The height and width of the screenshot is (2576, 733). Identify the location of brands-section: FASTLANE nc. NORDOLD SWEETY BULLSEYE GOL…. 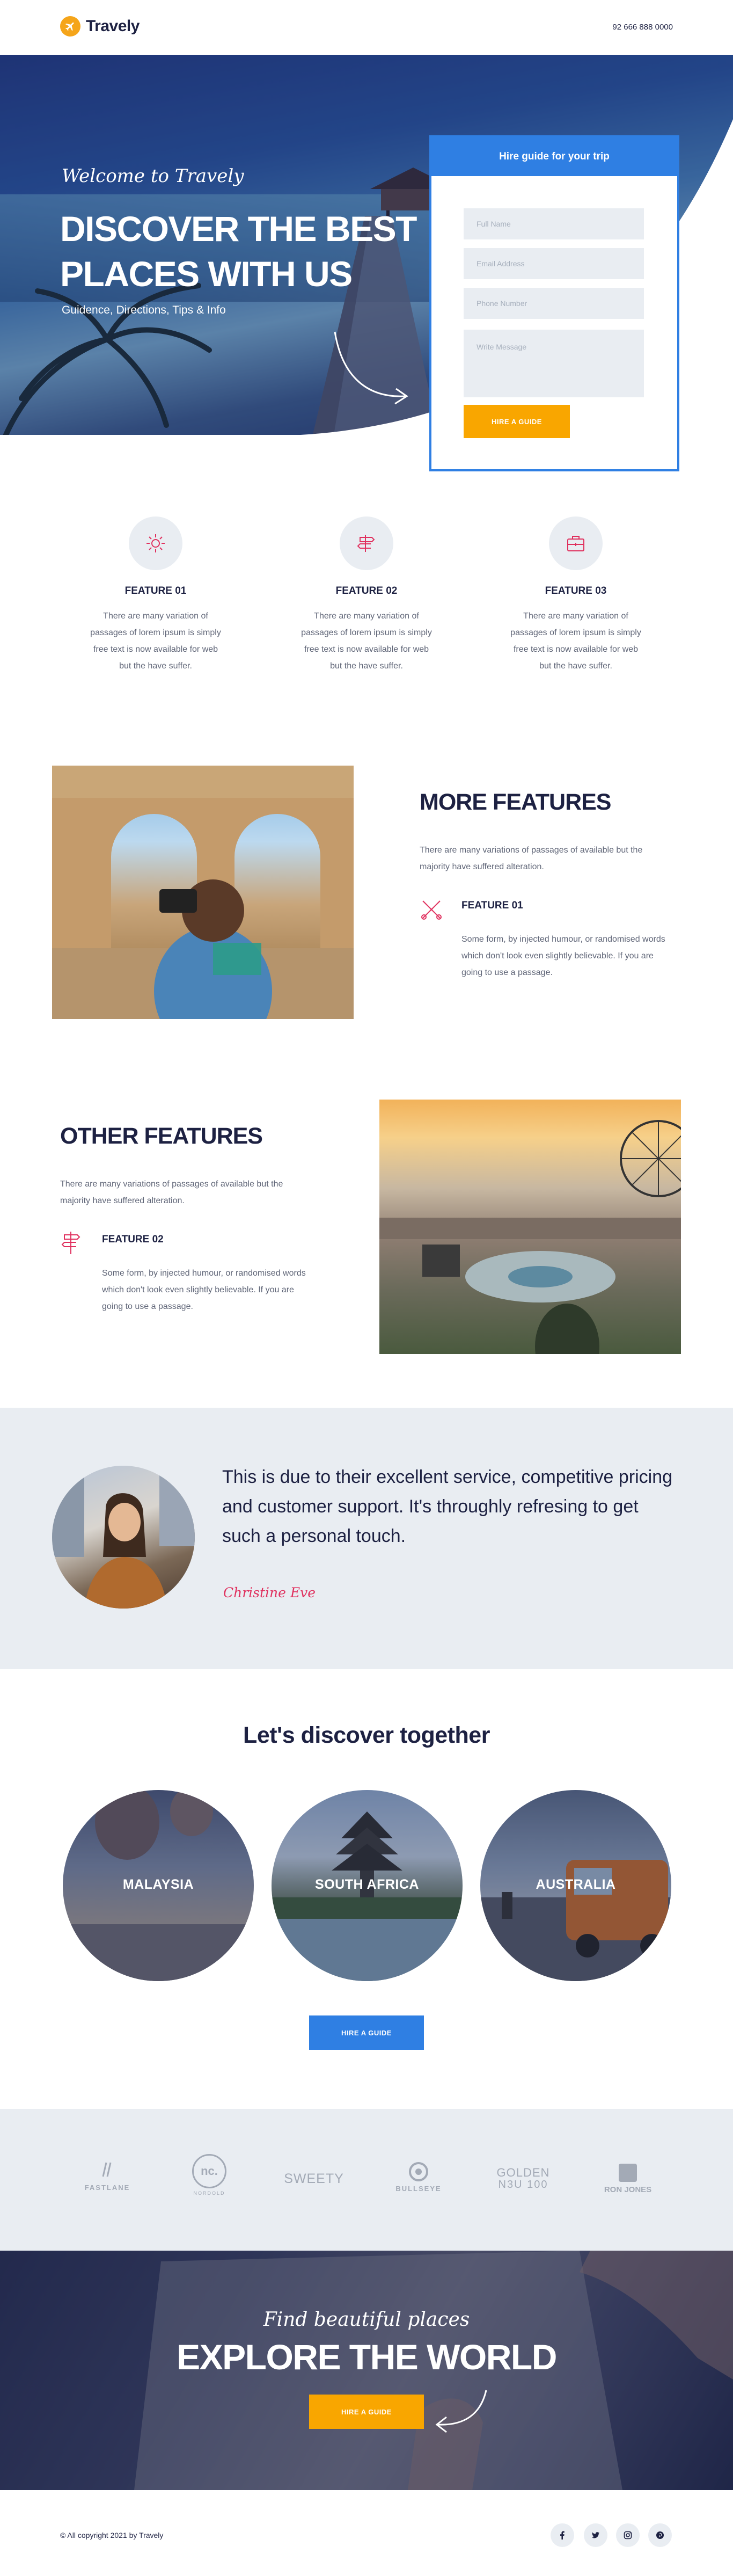
(366, 2180).